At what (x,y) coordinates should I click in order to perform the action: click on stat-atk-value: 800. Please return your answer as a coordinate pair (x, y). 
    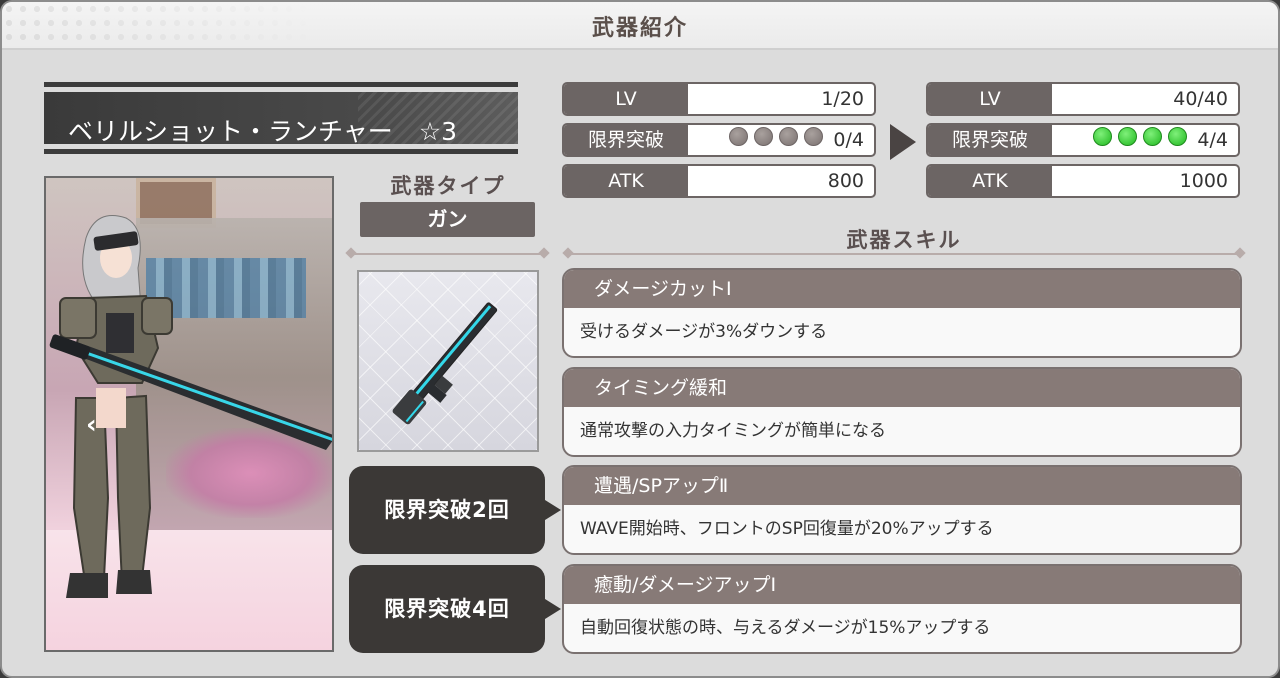
    Looking at the image, I should click on (845, 181).